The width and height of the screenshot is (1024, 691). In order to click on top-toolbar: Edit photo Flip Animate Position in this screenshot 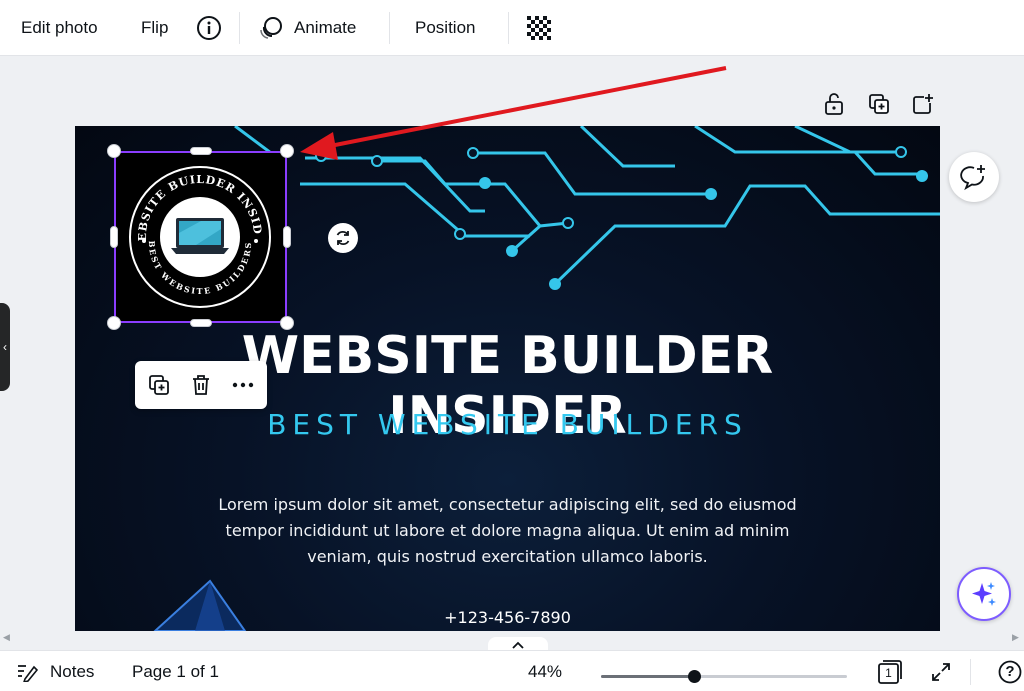, I will do `click(512, 28)`.